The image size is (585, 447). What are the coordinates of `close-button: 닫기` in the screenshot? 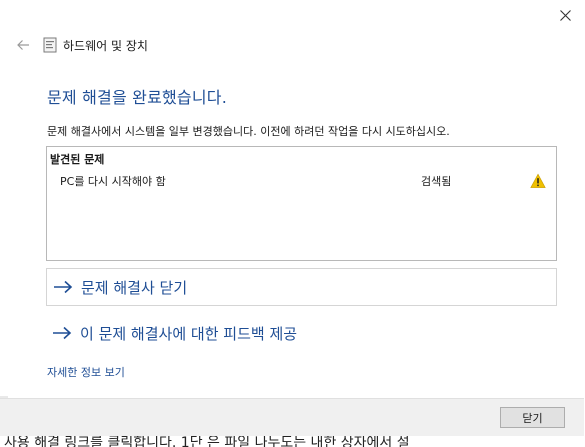 It's located at (532, 417).